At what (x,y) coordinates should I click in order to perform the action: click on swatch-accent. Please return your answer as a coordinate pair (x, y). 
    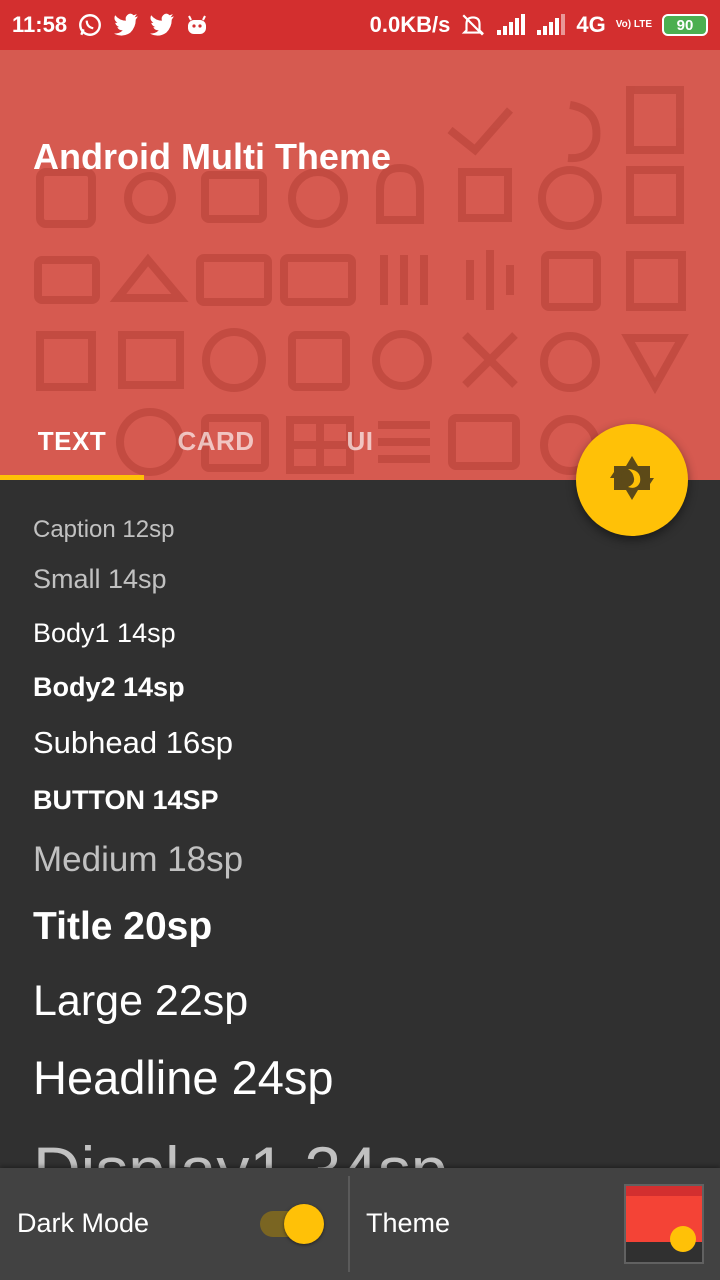
    Looking at the image, I should click on (683, 1239).